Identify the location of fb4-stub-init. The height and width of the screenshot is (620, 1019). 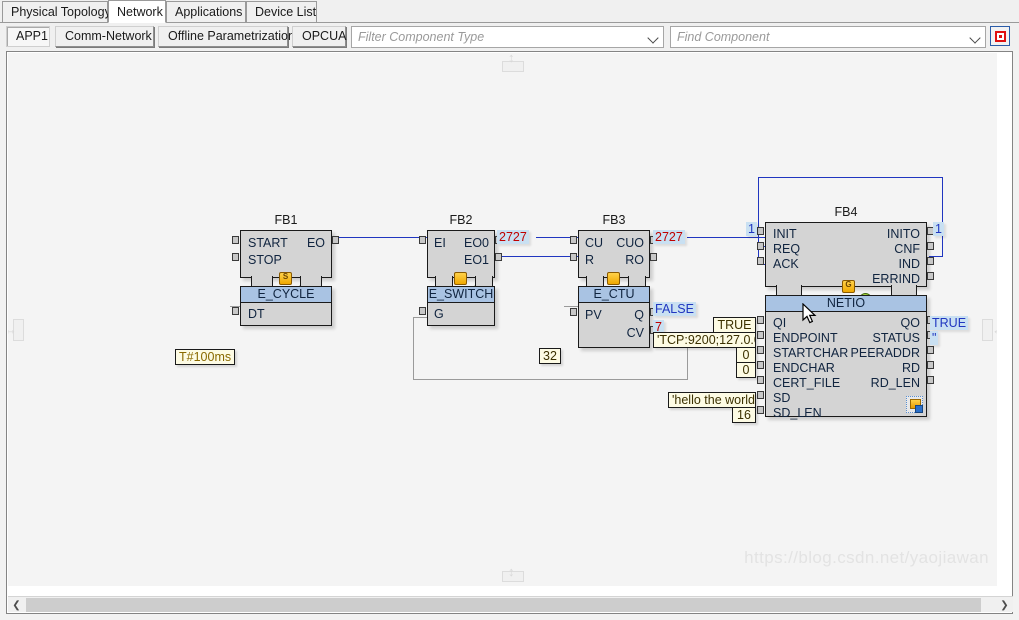
(760, 231).